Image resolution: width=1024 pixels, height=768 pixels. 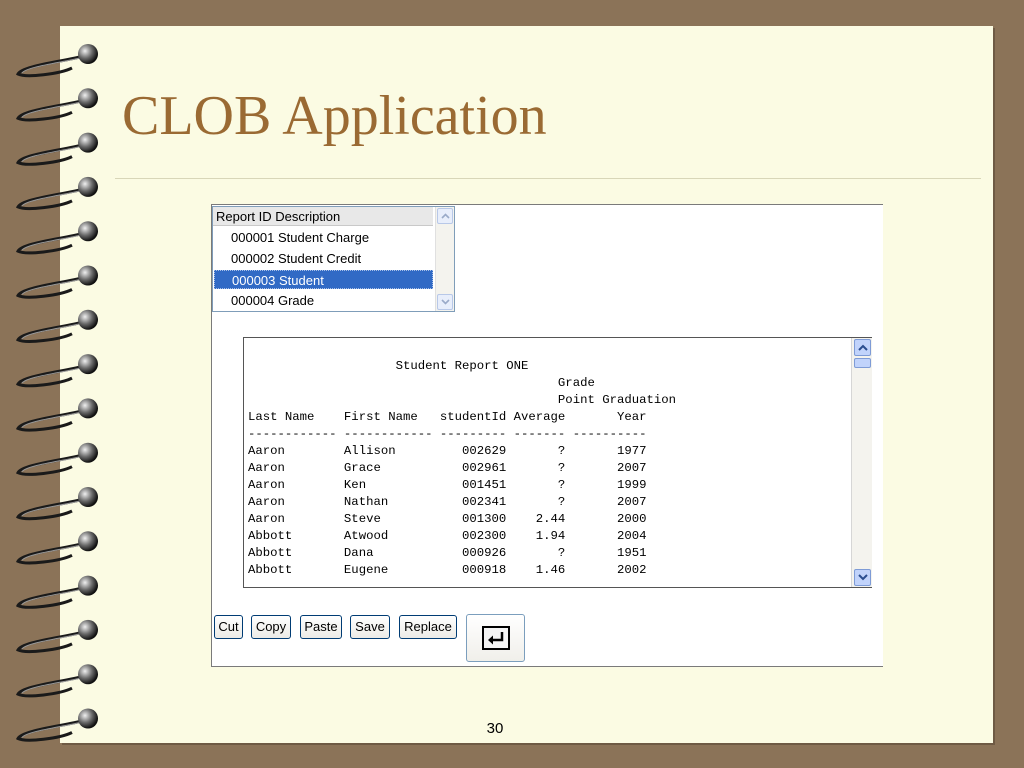 What do you see at coordinates (447, 536) in the screenshot?
I see `report-line: Abbott Atwood 002300 1.94 2004` at bounding box center [447, 536].